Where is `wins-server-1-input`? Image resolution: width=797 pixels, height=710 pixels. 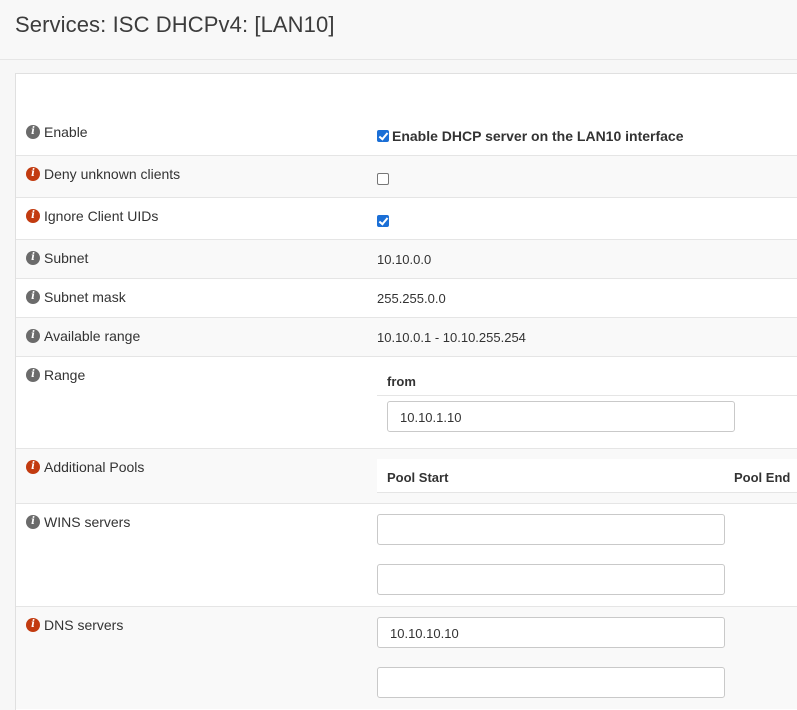
wins-server-1-input is located at coordinates (551, 529).